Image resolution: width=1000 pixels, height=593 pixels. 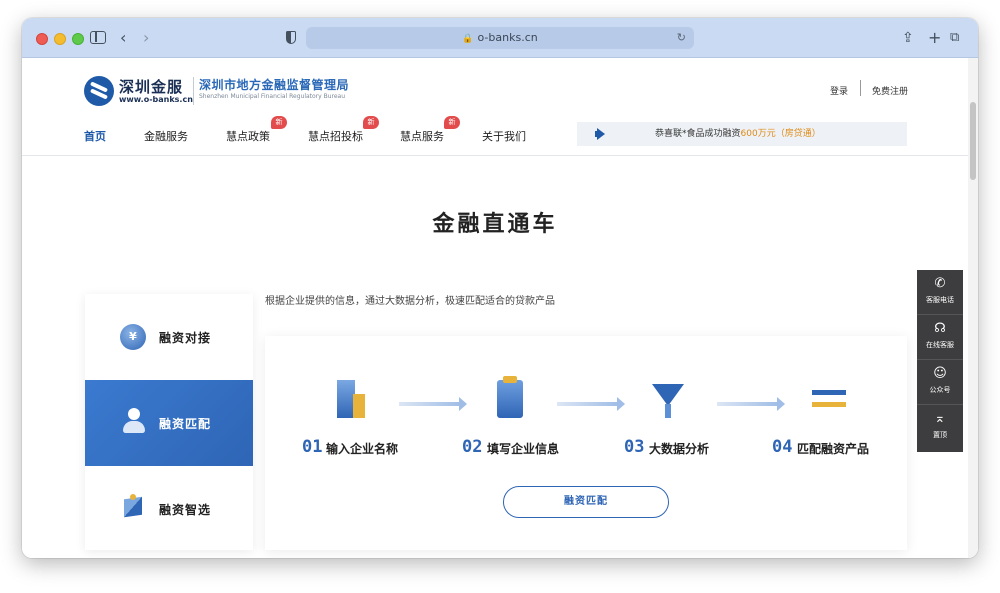 What do you see at coordinates (940, 427) in the screenshot?
I see `float-item-back-to-top: ⌅ 置顶` at bounding box center [940, 427].